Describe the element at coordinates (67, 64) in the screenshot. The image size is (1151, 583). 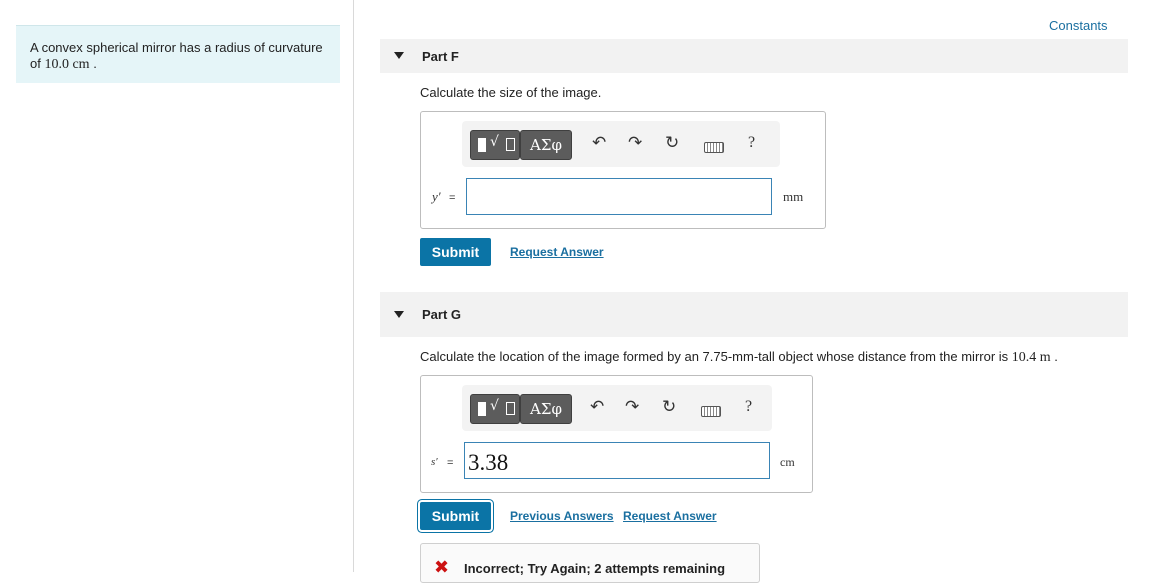
I see `problem-value: 10.0 cm` at that location.